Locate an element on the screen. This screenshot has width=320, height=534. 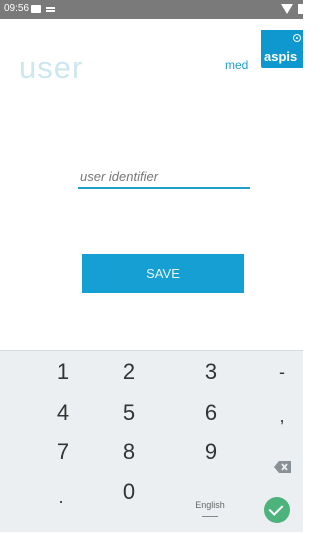
key-1: 1 is located at coordinates (63, 372).